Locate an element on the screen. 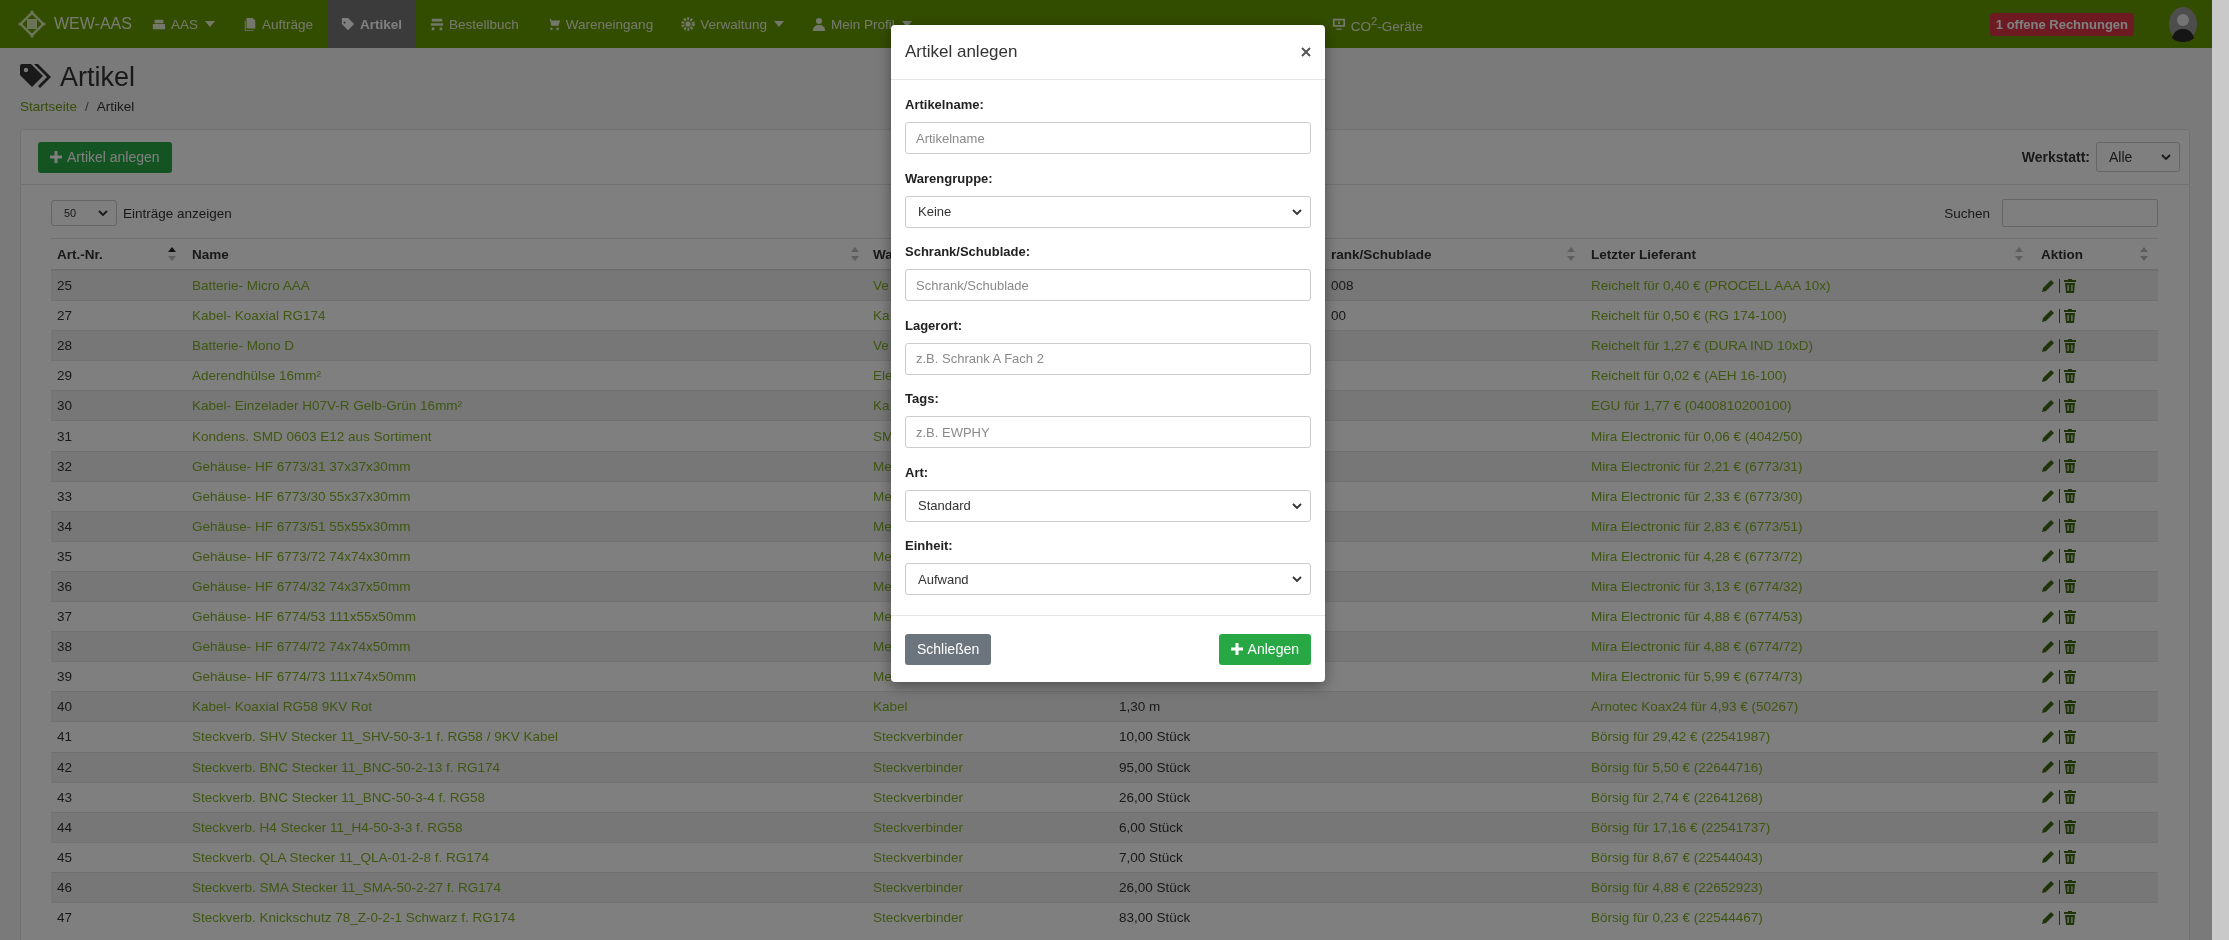 The image size is (2229, 940). column-header: Art.-Nr. is located at coordinates (80, 254).